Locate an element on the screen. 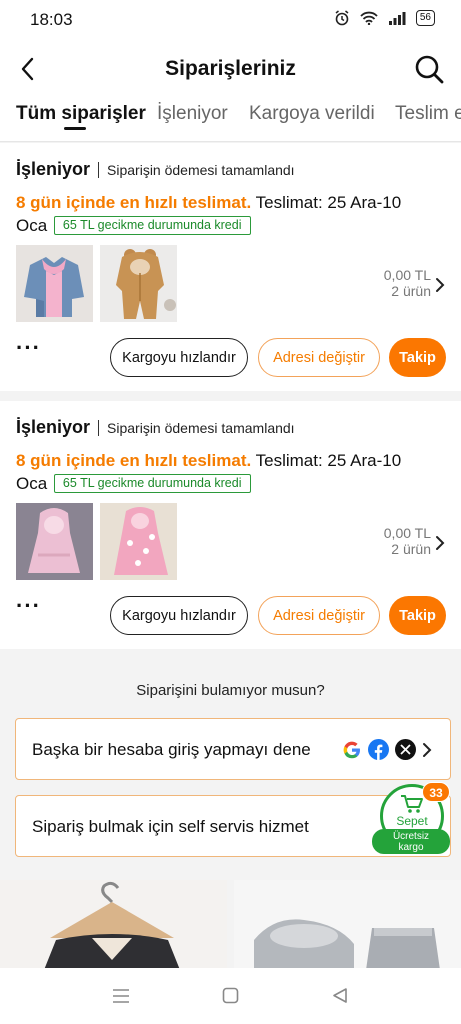  signal-icon is located at coordinates (397, 18).